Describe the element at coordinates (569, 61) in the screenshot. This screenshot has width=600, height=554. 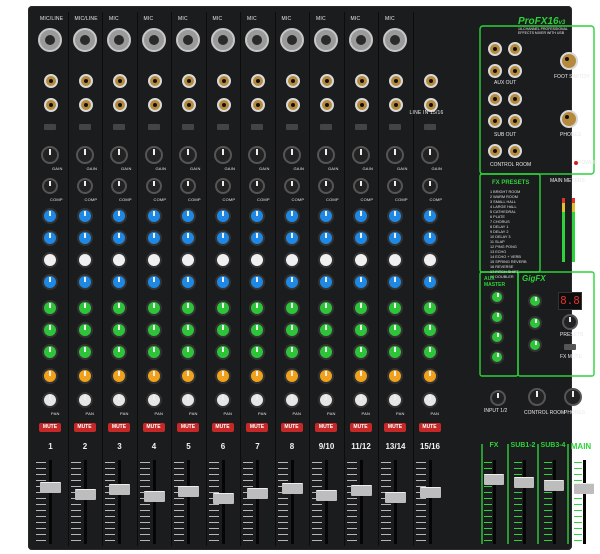
I see `foot-switch-jack` at that location.